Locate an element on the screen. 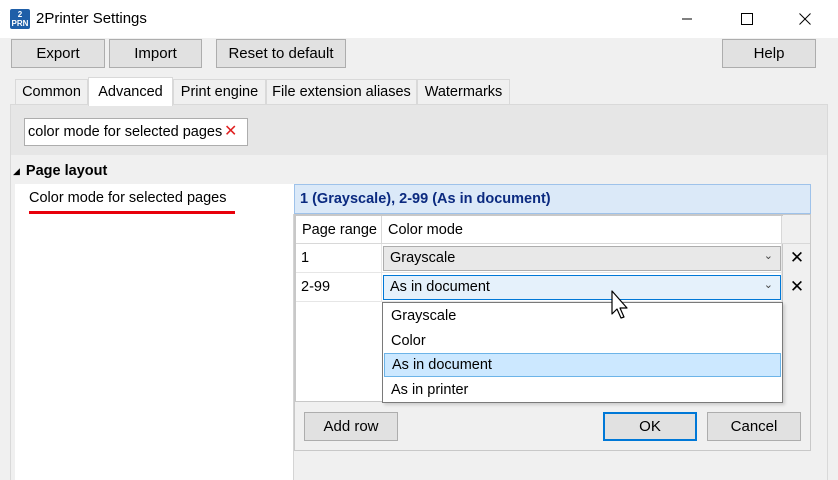 The width and height of the screenshot is (838, 480). column-header-color-mode: Color mode is located at coordinates (582, 230).